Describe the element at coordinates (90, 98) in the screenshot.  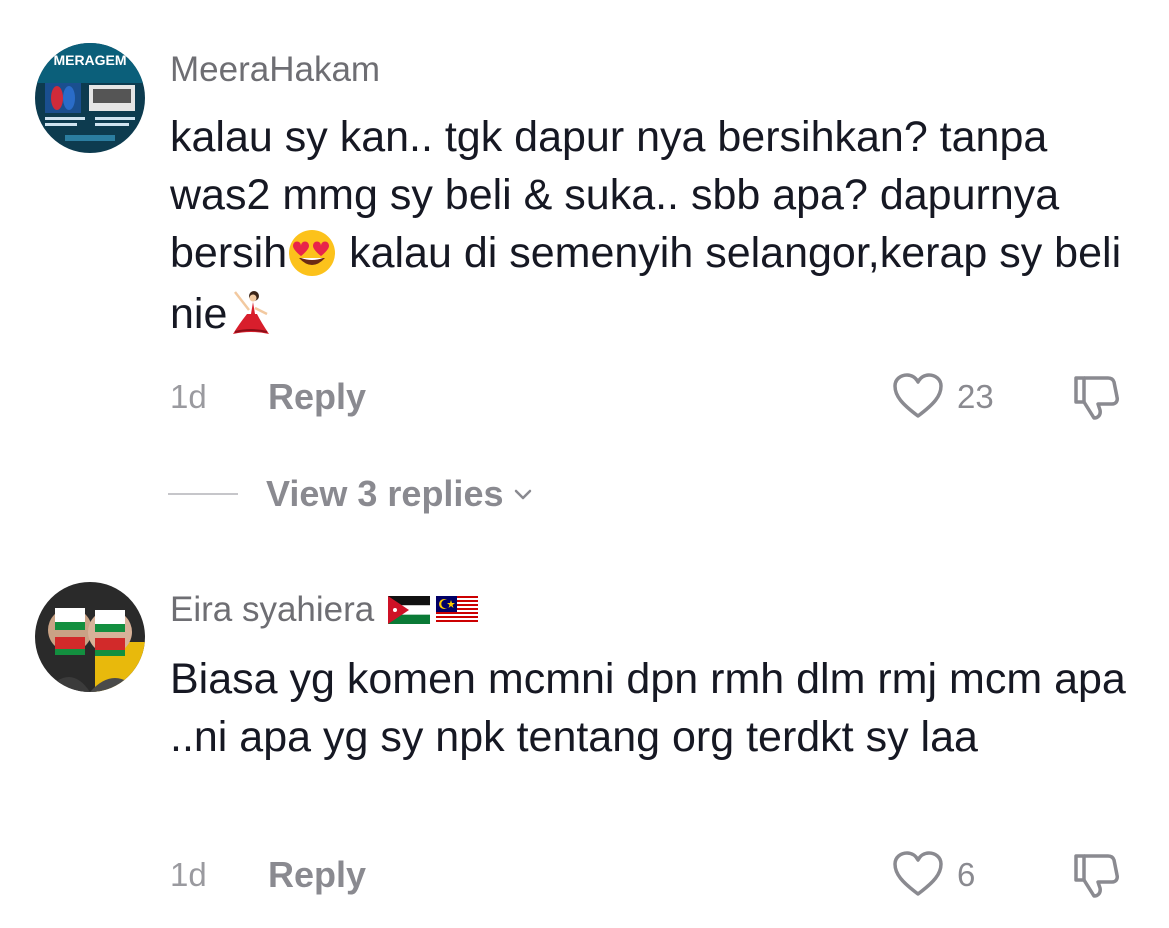
I see `avatar: MERAGEM` at that location.